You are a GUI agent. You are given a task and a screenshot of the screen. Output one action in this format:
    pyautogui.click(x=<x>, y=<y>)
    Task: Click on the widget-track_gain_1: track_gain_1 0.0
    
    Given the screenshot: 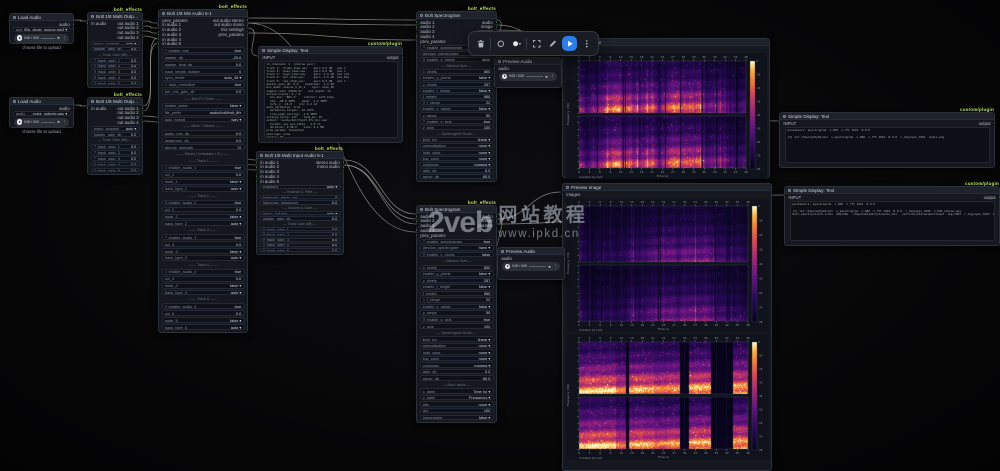 What is the action you would take?
    pyautogui.click(x=115, y=146)
    